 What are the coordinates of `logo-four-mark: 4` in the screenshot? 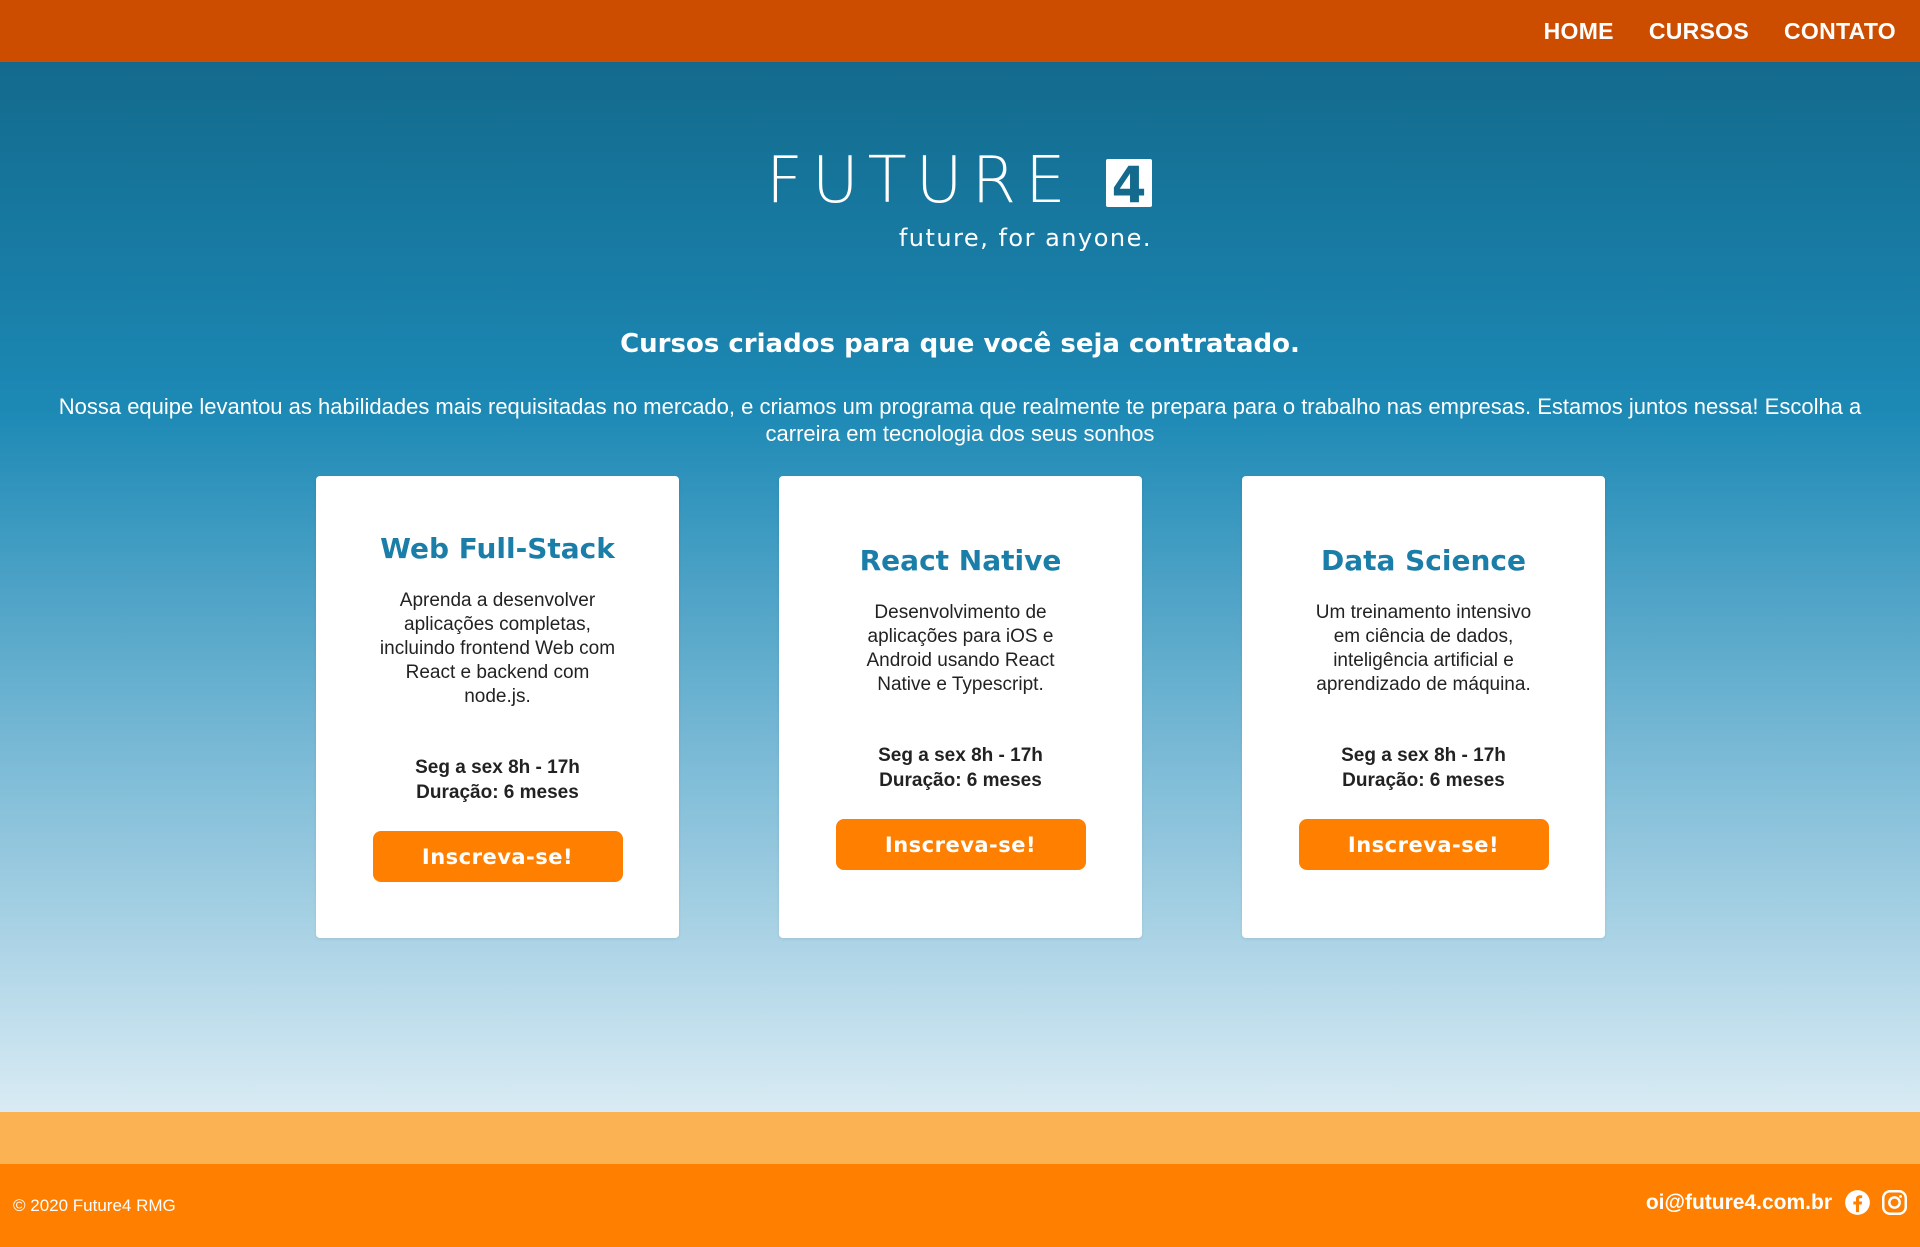 It's located at (1129, 183).